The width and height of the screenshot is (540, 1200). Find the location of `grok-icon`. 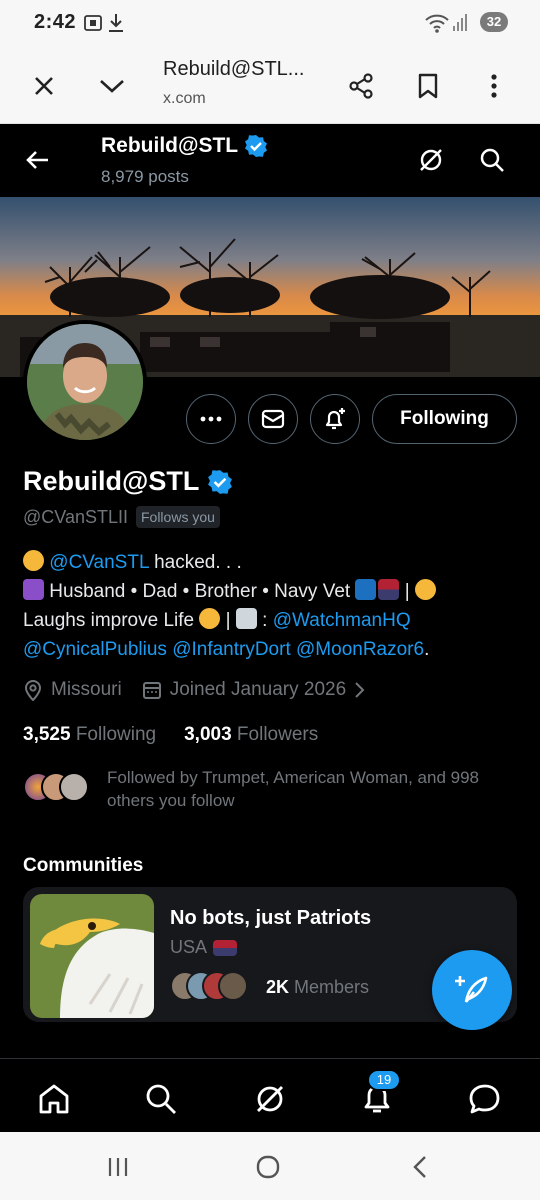

grok-icon is located at coordinates (431, 160).